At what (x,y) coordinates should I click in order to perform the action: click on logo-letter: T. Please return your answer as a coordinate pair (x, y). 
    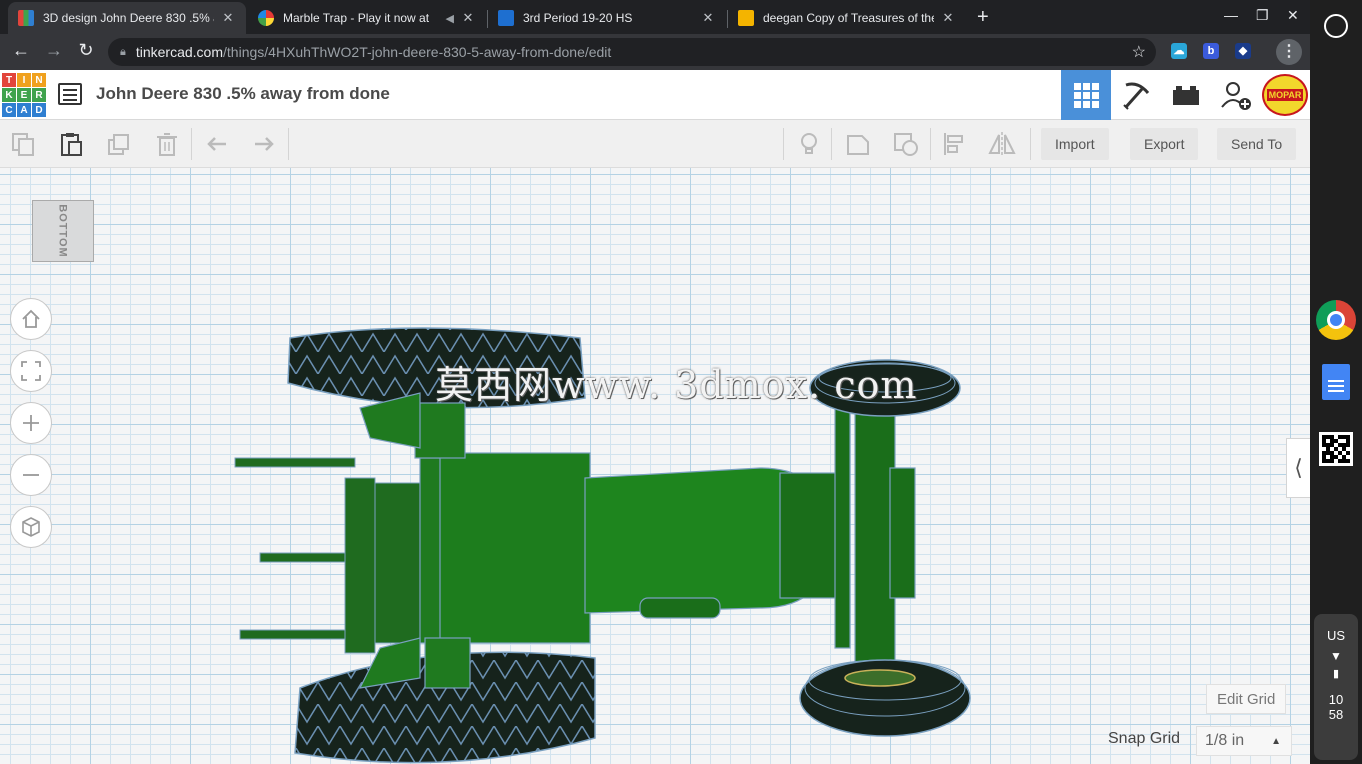
    Looking at the image, I should click on (9, 80).